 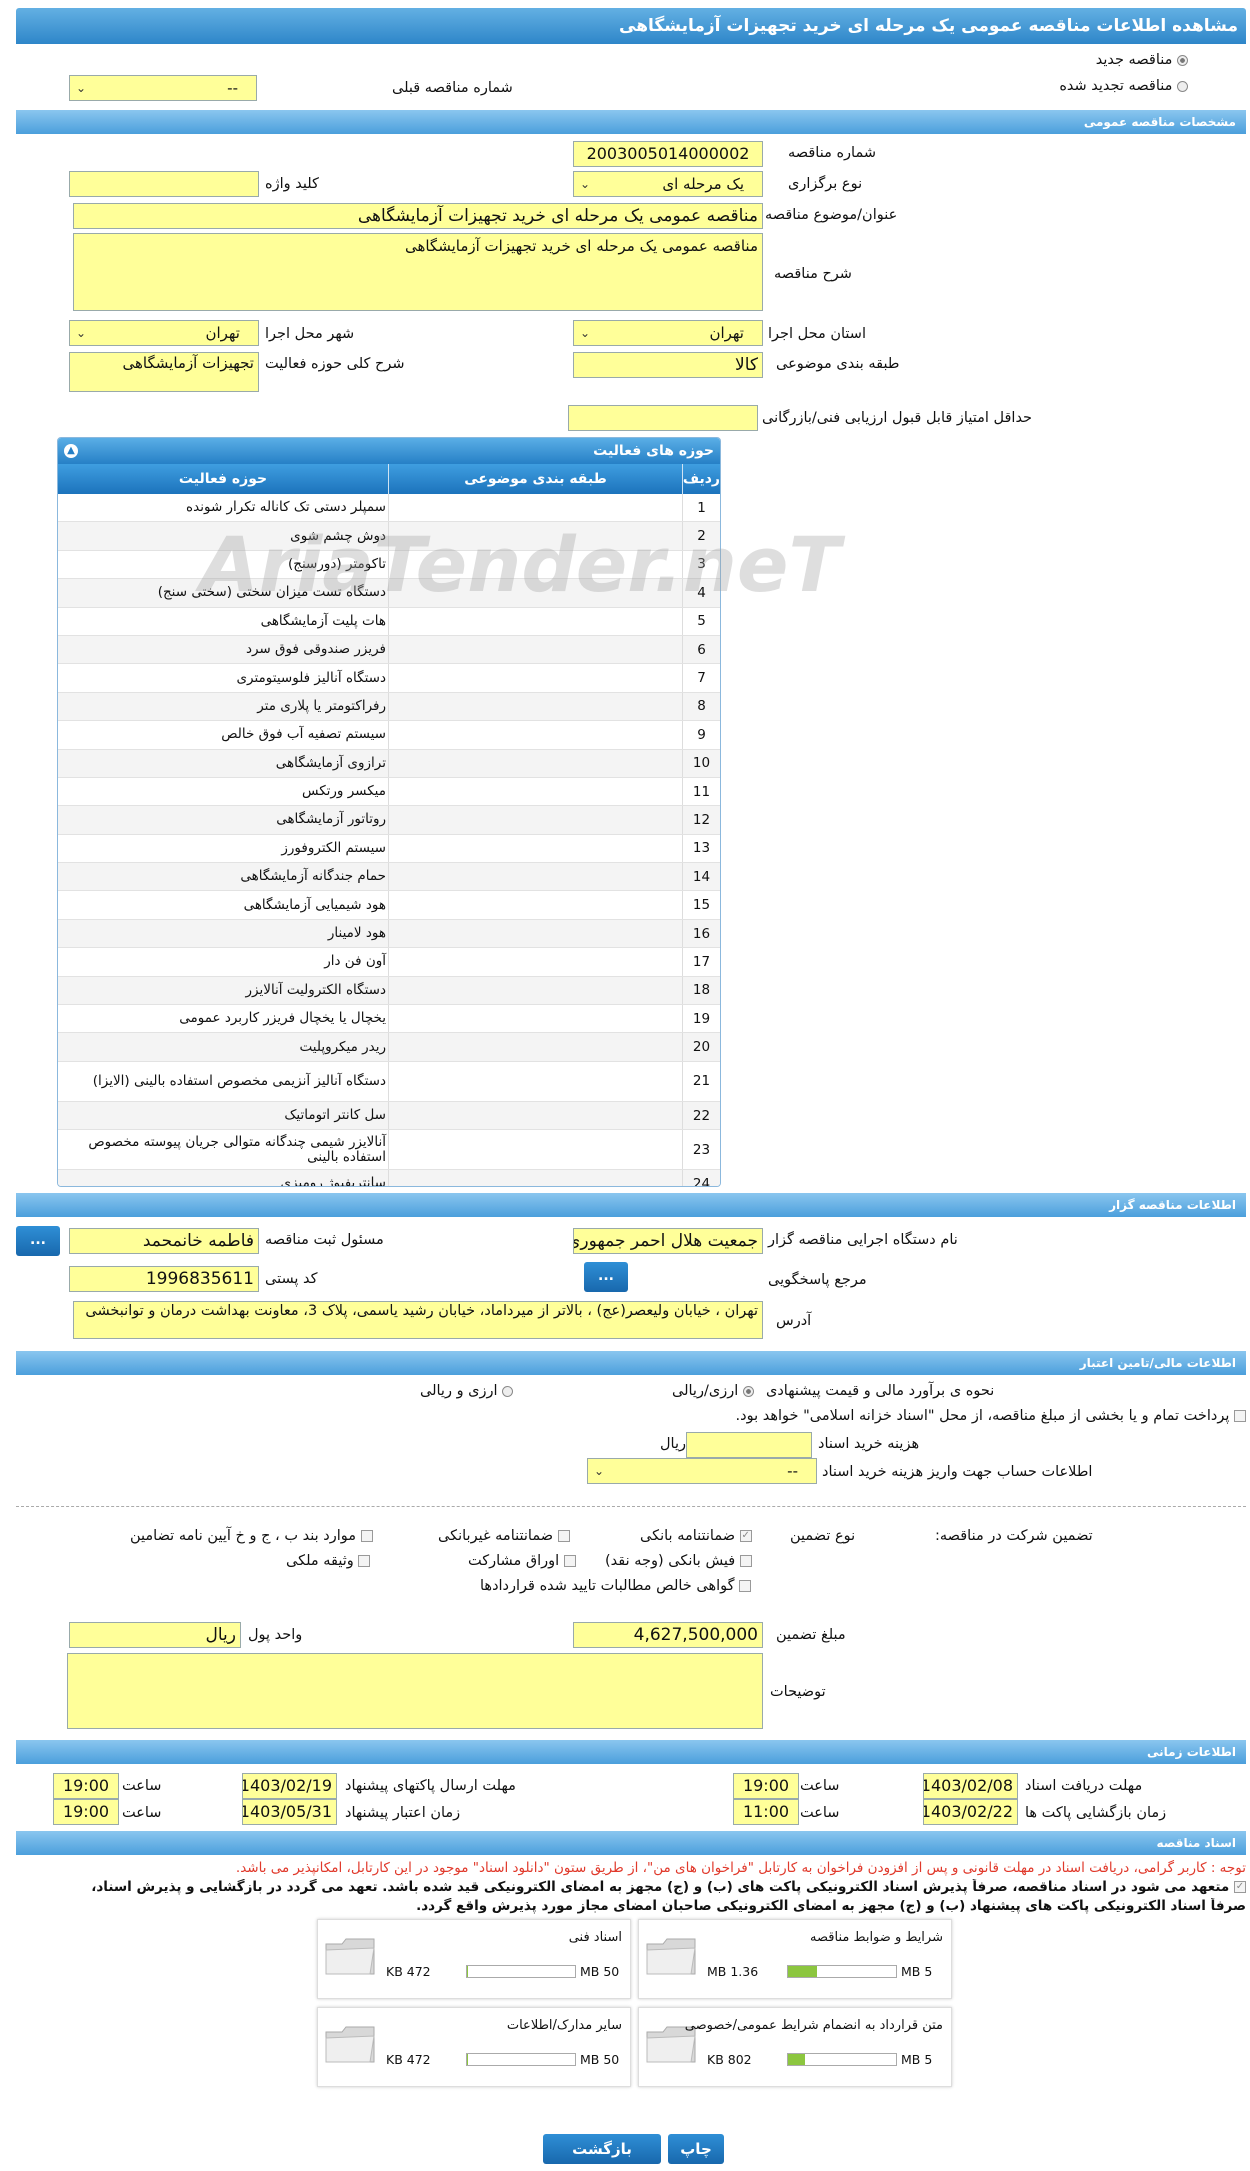 I want to click on row-number: 7, so click(x=701, y=678).